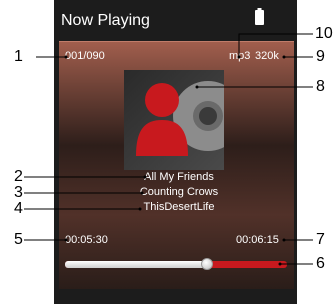 This screenshot has width=336, height=304. Describe the element at coordinates (18, 192) in the screenshot. I see `callout-number: 3` at that location.